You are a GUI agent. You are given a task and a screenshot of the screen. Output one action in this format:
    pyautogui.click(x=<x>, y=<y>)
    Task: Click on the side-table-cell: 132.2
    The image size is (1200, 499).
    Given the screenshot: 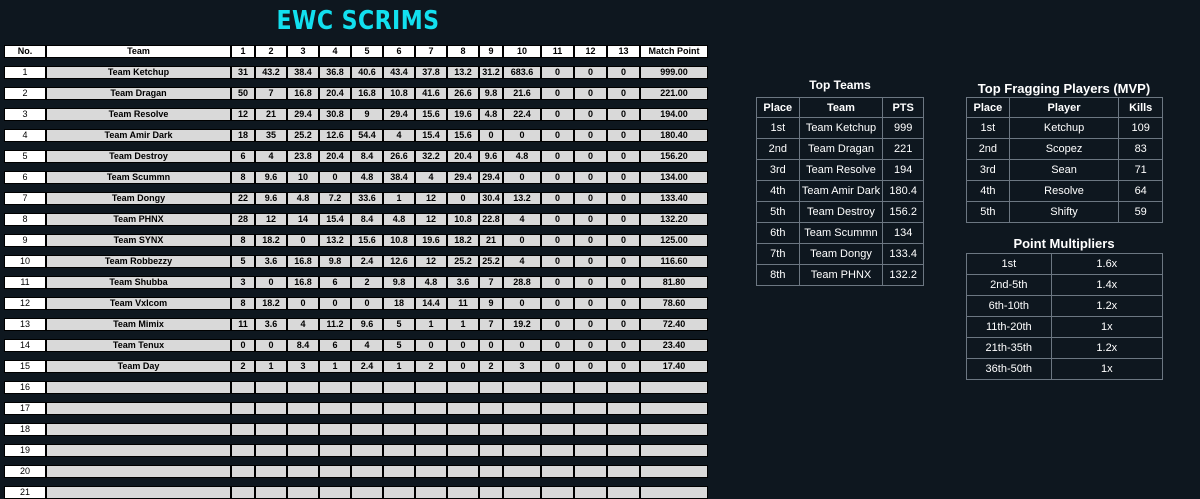 What is the action you would take?
    pyautogui.click(x=903, y=275)
    